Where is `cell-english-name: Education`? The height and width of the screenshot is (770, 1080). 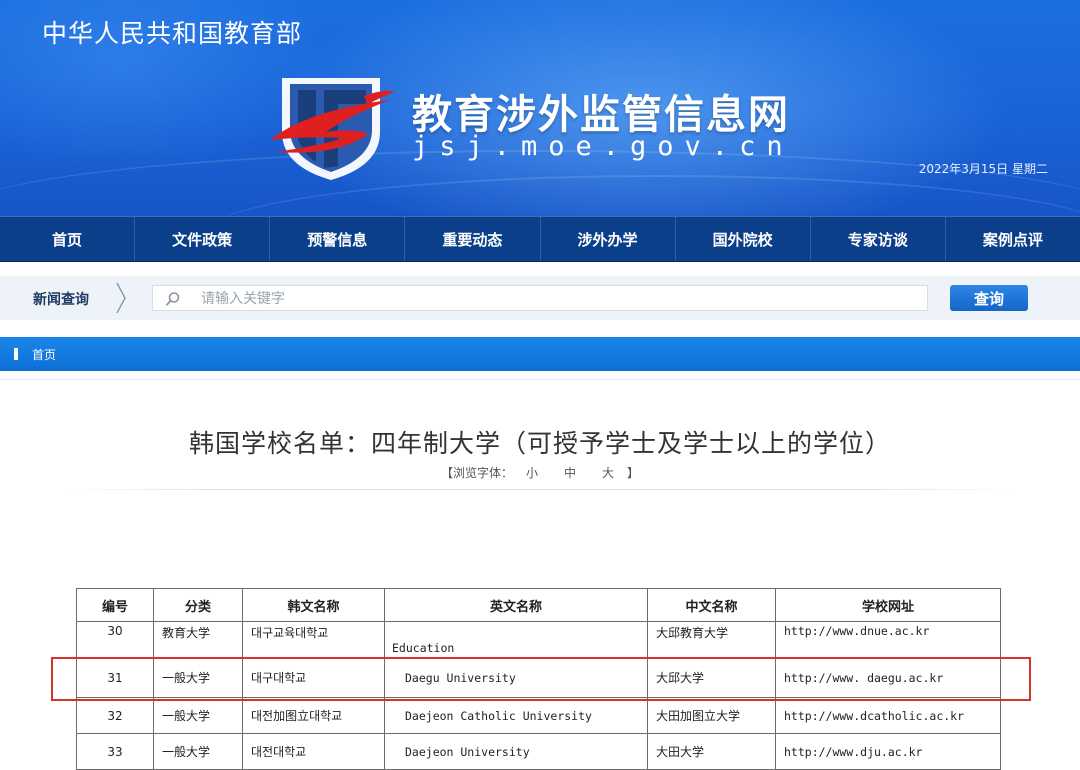 cell-english-name: Education is located at coordinates (516, 639).